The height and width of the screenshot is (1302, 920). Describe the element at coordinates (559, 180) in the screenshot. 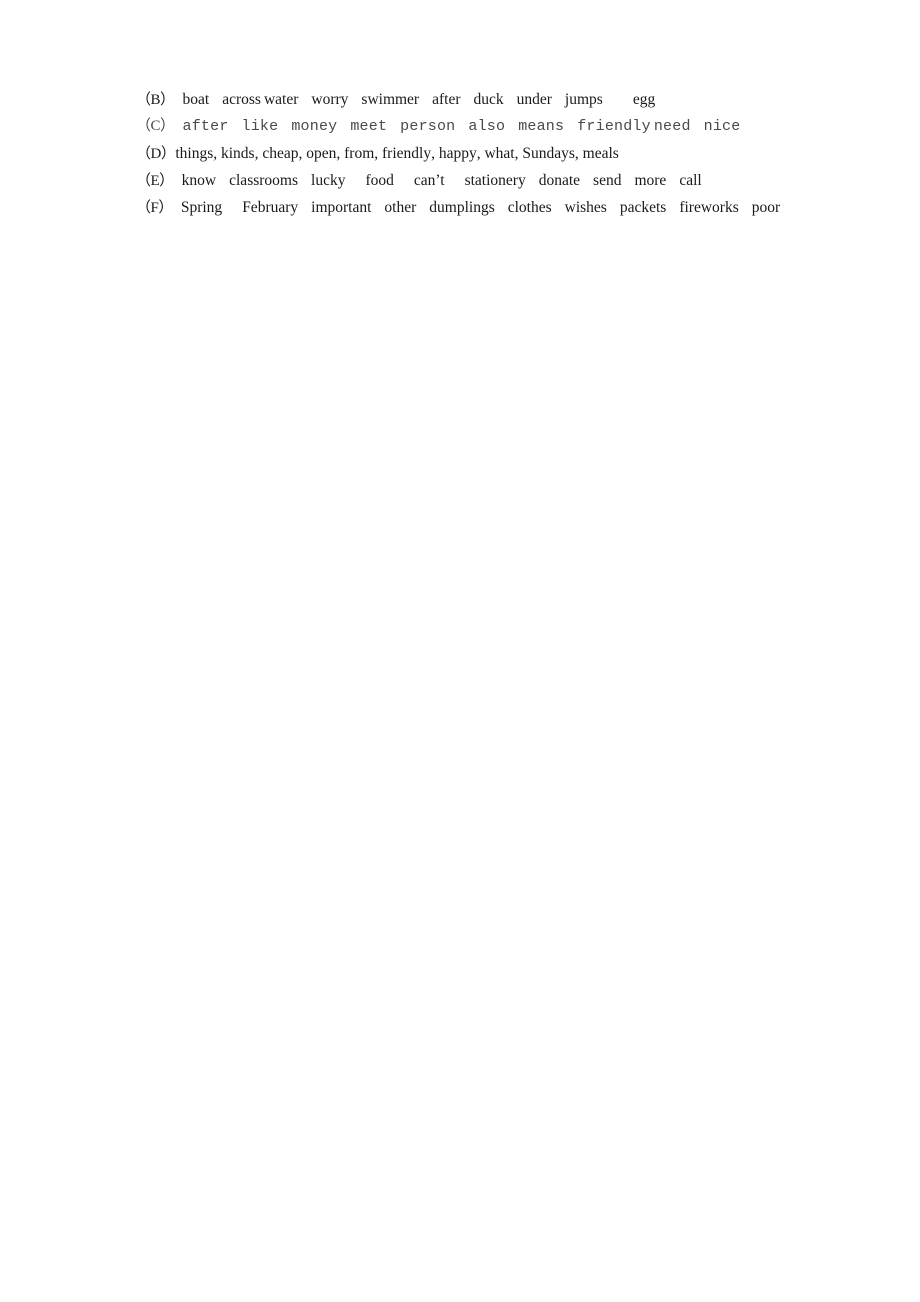

I see `word: donate` at that location.